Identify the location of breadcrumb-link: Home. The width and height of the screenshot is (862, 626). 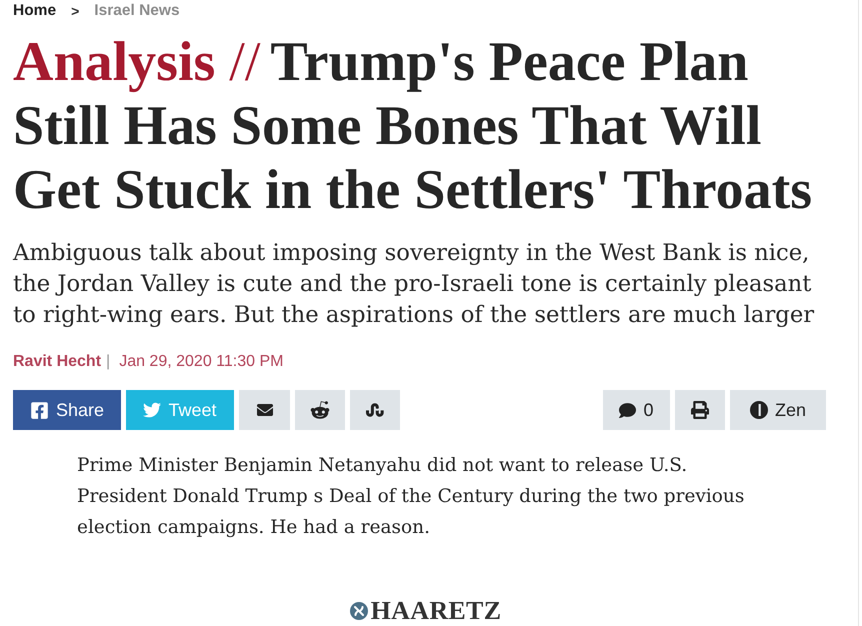
(34, 11).